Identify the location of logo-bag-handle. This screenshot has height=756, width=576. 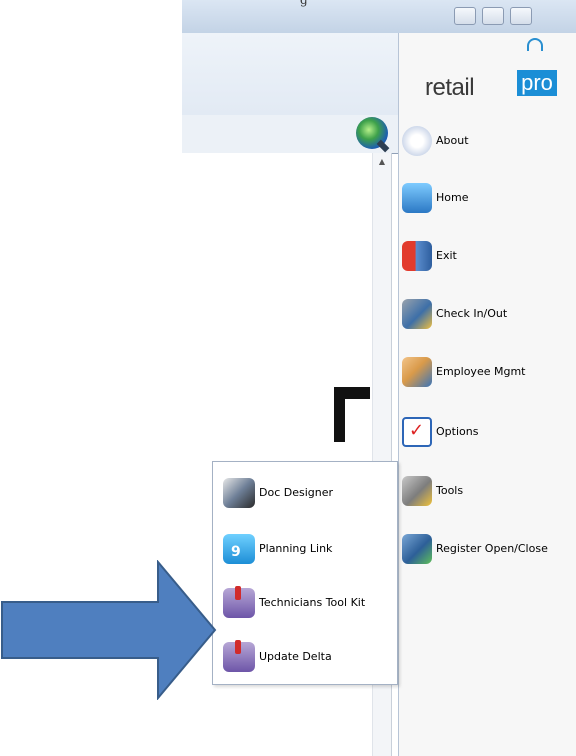
(535, 44).